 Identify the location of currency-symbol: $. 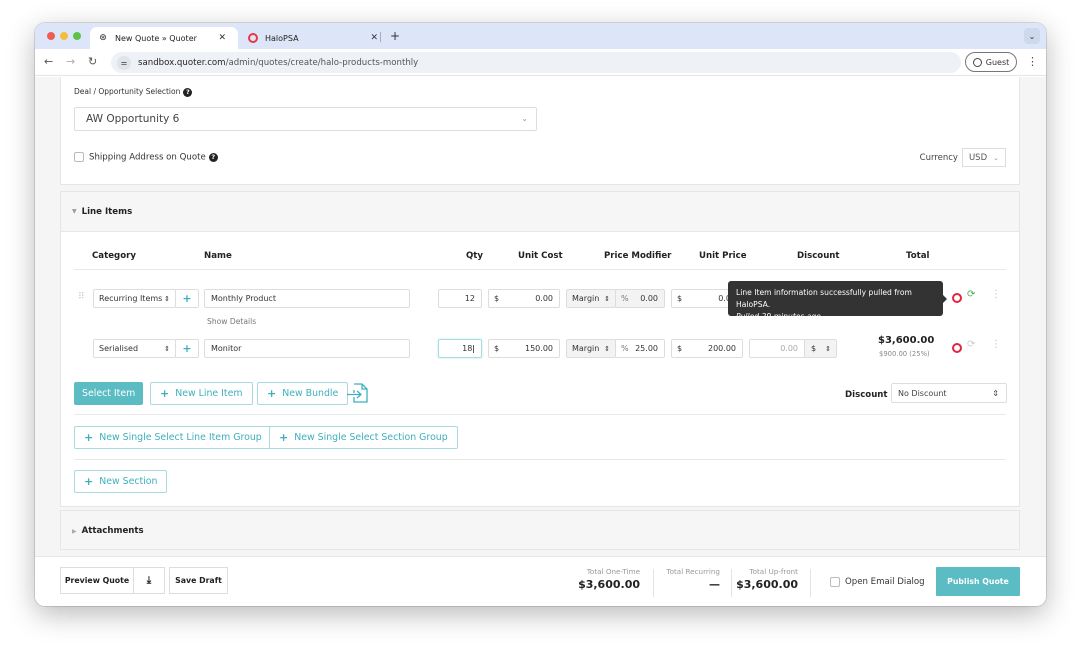
(497, 348).